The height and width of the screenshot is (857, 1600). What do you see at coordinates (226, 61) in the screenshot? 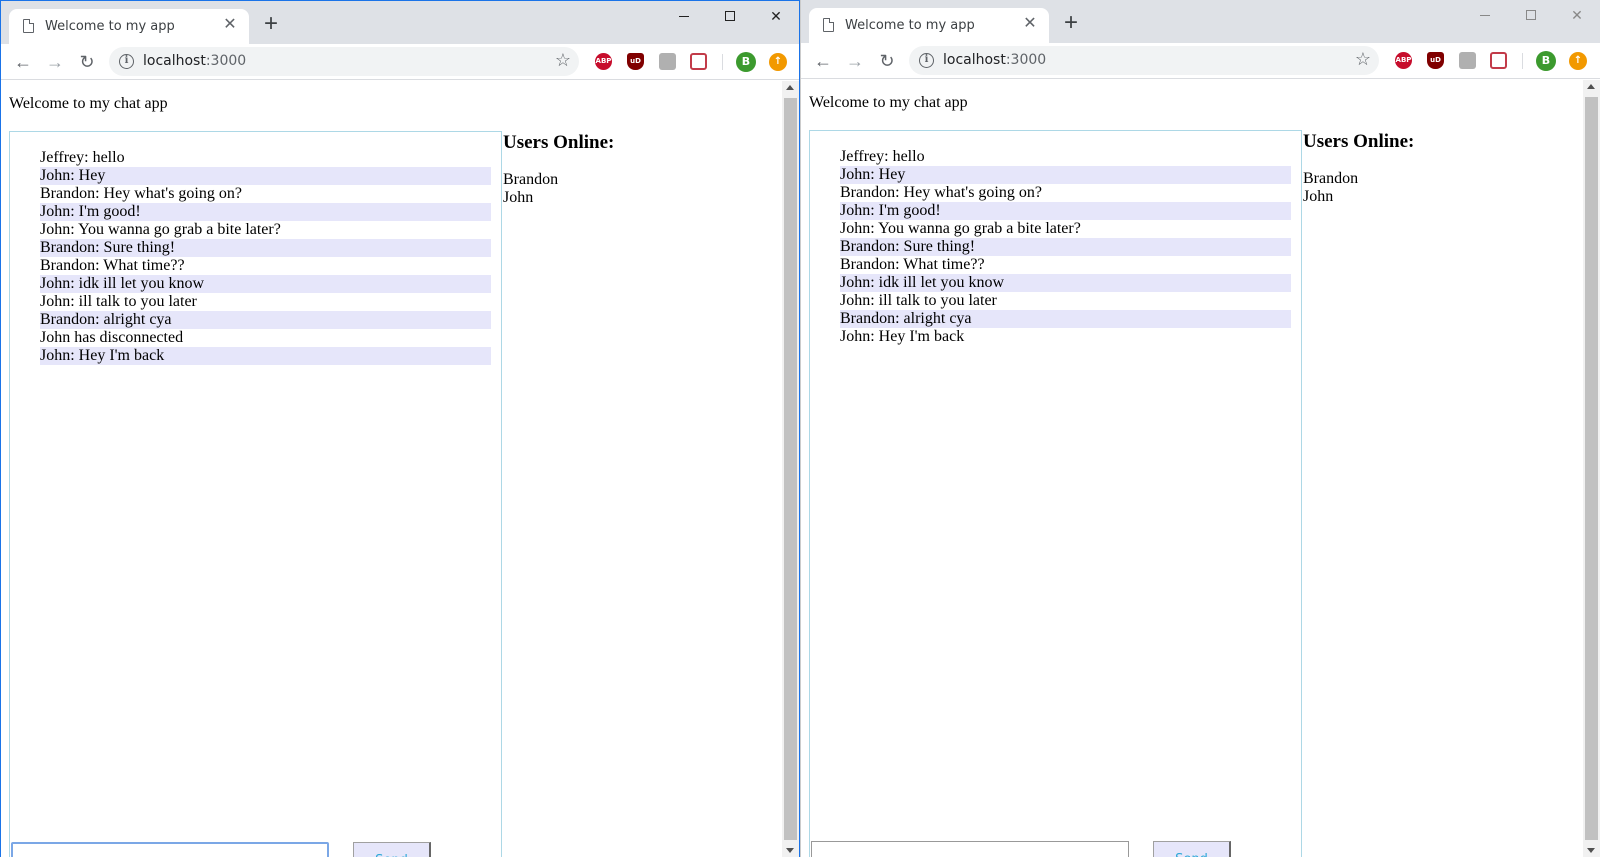
I see `url-port: :3000` at bounding box center [226, 61].